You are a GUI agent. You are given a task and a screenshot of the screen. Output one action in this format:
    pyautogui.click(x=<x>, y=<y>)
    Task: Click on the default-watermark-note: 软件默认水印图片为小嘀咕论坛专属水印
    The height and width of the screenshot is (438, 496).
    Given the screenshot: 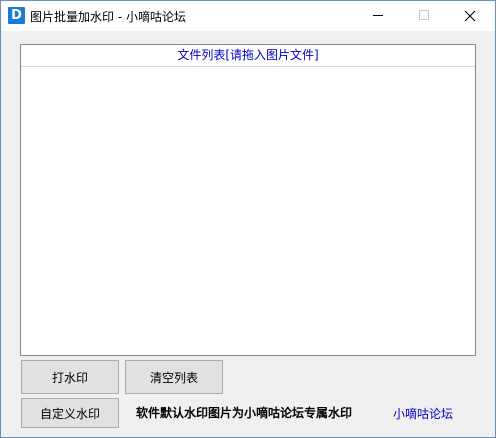 What is the action you would take?
    pyautogui.click(x=244, y=413)
    